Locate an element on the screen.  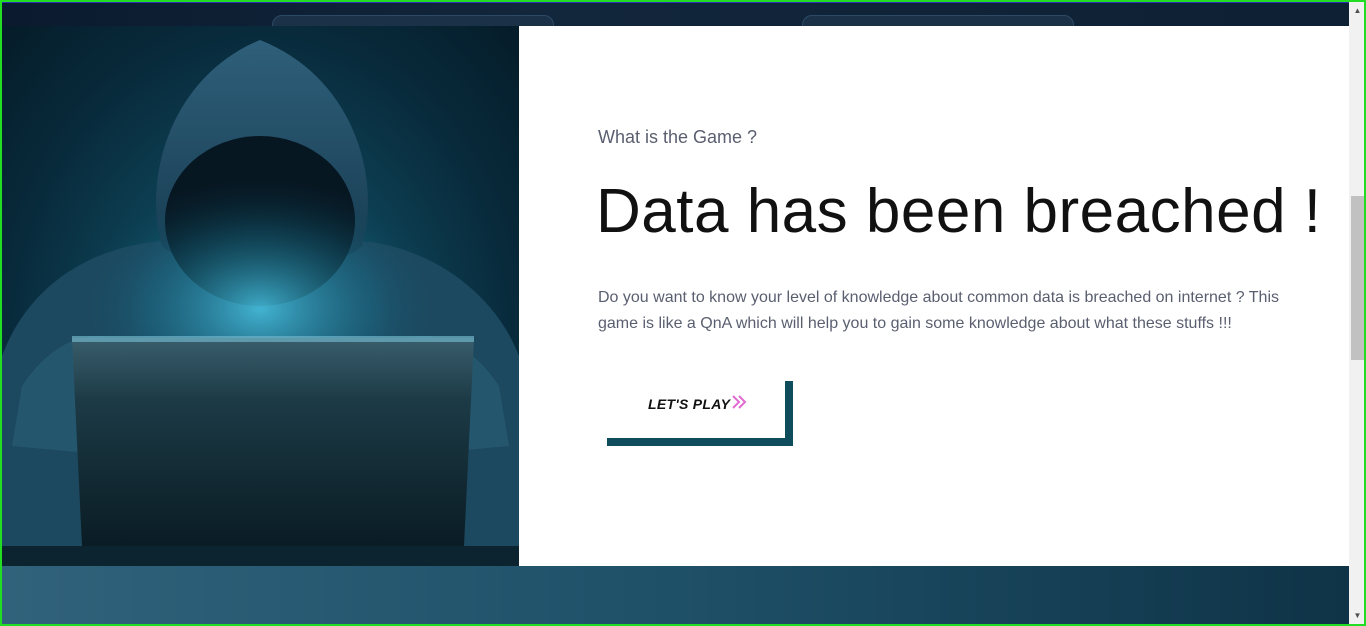
button-frame-bottom is located at coordinates (700, 442).